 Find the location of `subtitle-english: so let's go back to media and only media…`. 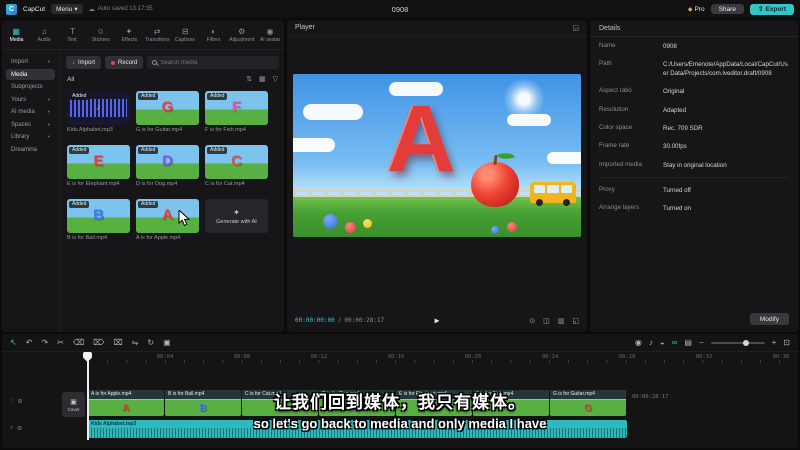

subtitle-english: so let's go back to media and only media… is located at coordinates (400, 423).